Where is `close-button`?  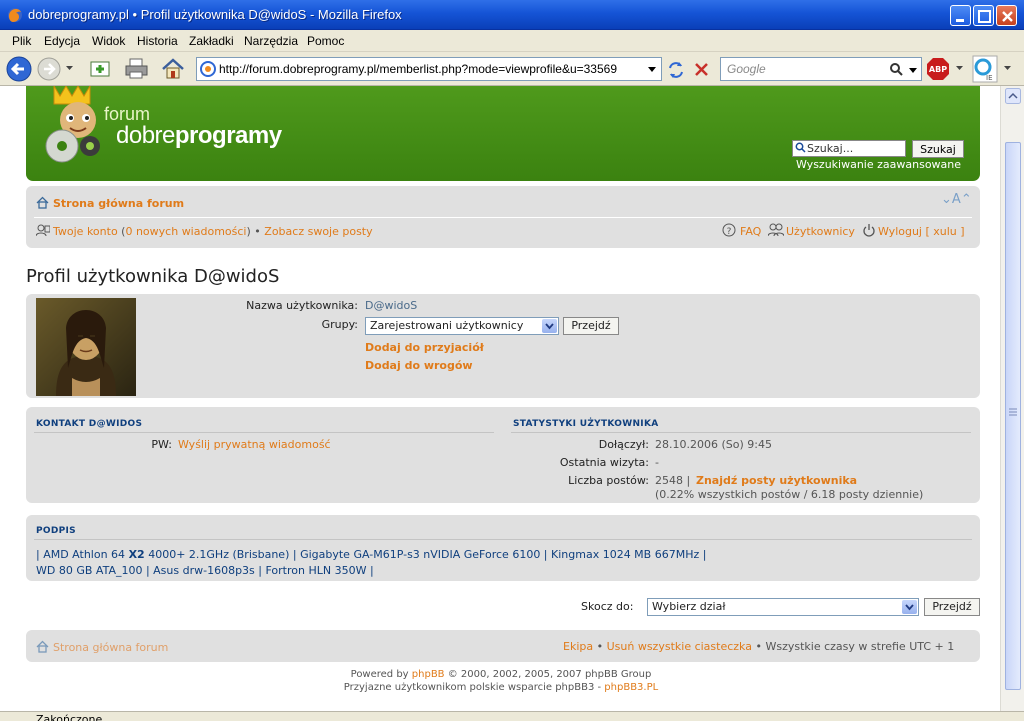 close-button is located at coordinates (1006, 15).